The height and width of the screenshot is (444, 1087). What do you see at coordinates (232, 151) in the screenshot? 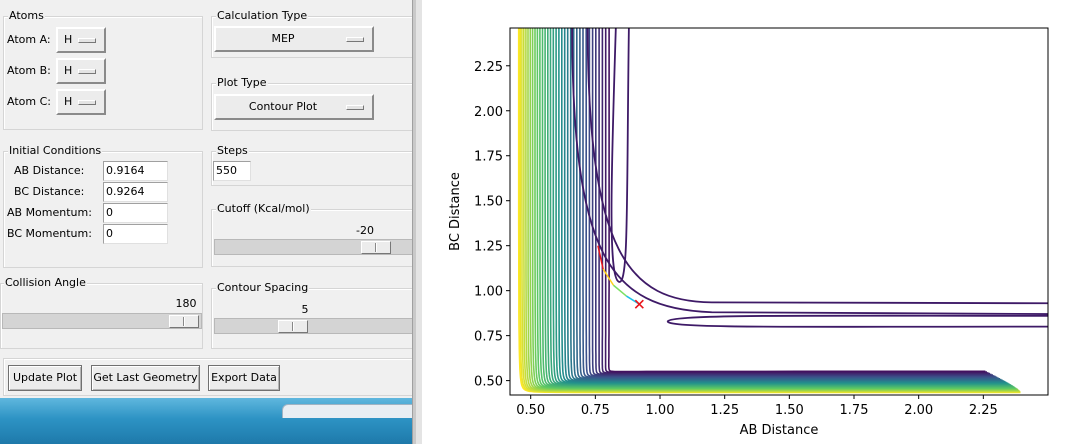
I see `steps-title: Steps` at bounding box center [232, 151].